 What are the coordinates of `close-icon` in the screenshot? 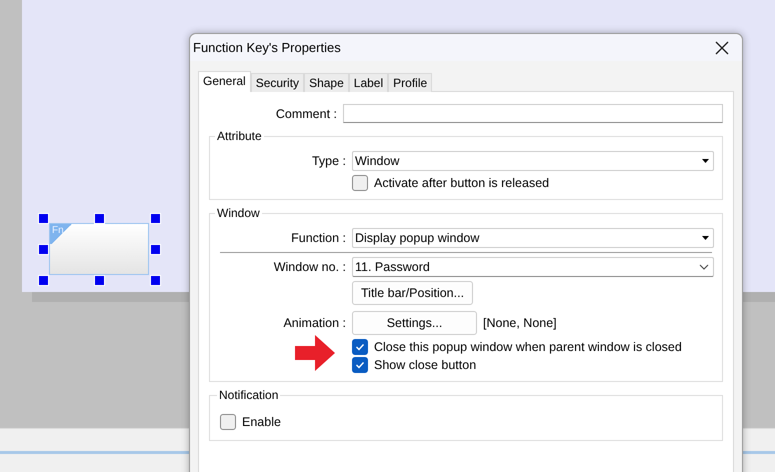 It's located at (722, 47).